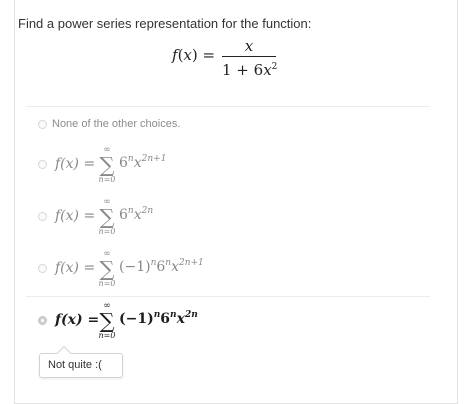  I want to click on feedback-tooltip: Not quite :(, so click(81, 365).